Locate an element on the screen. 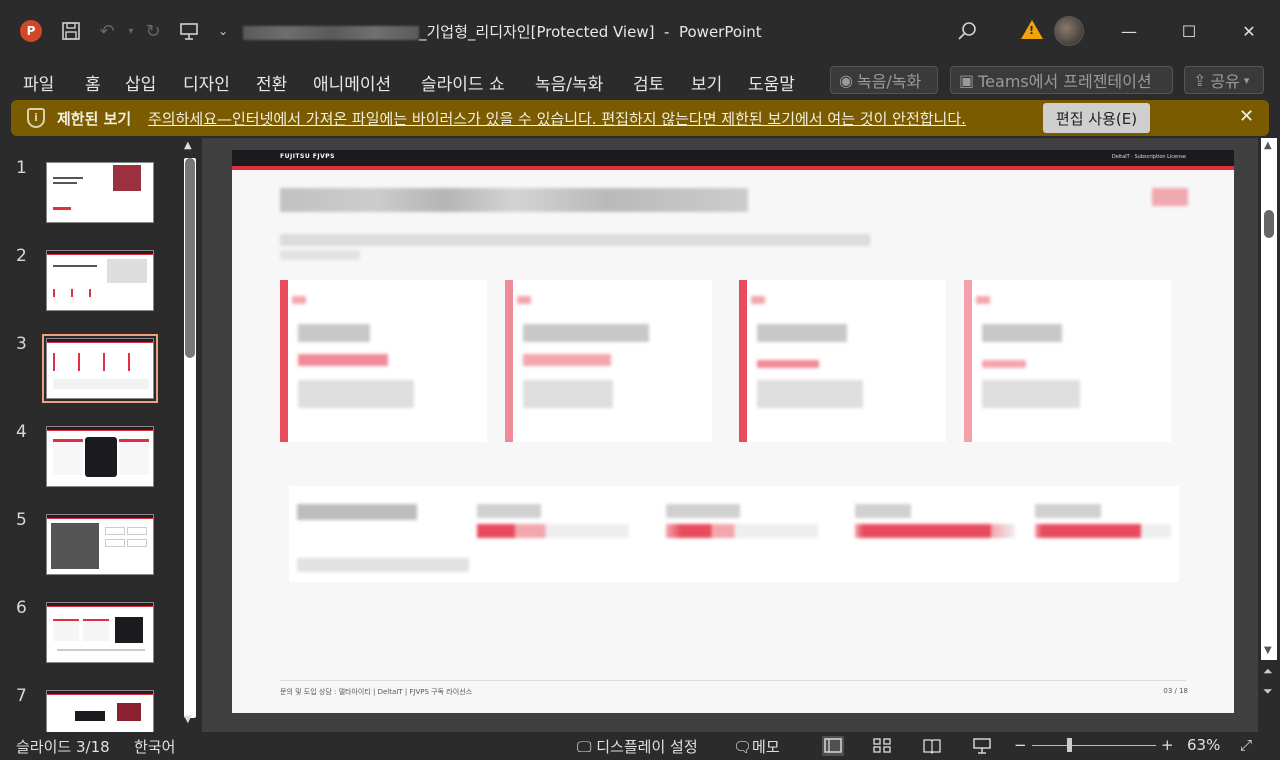 Image resolution: width=1280 pixels, height=760 pixels. display-settings-label: 디스플레이 설정 is located at coordinates (647, 747).